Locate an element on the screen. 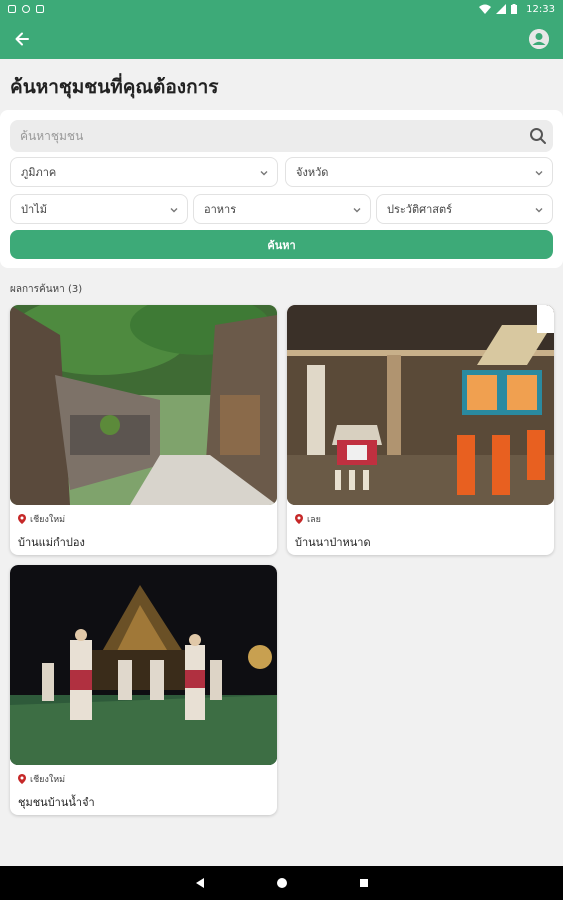  notification-icons is located at coordinates (26, 9).